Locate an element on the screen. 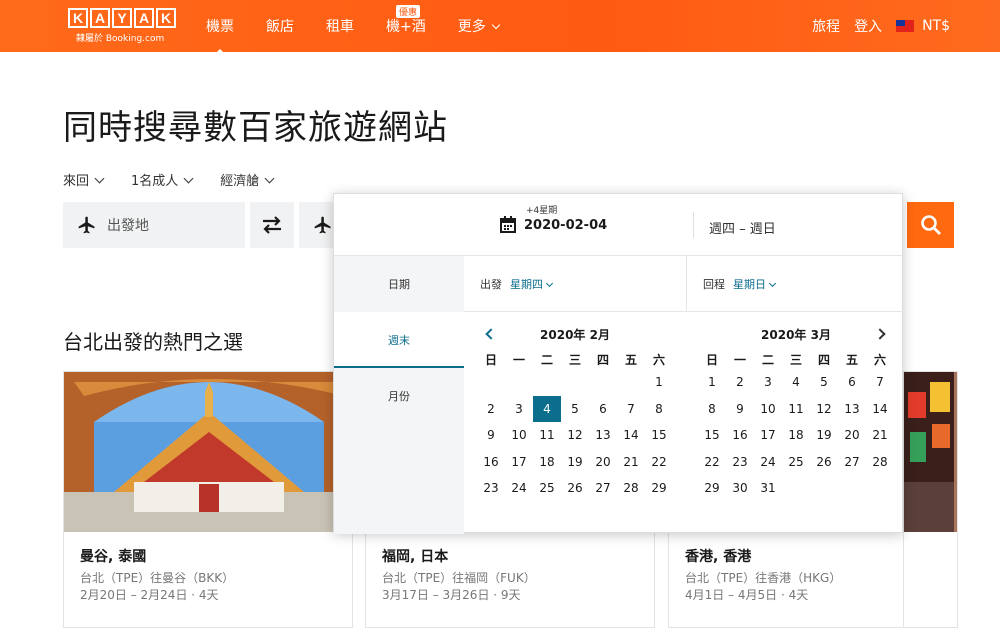 The height and width of the screenshot is (628, 1000). card-route: 台北（TPE）往曼谷（BKK） is located at coordinates (157, 578).